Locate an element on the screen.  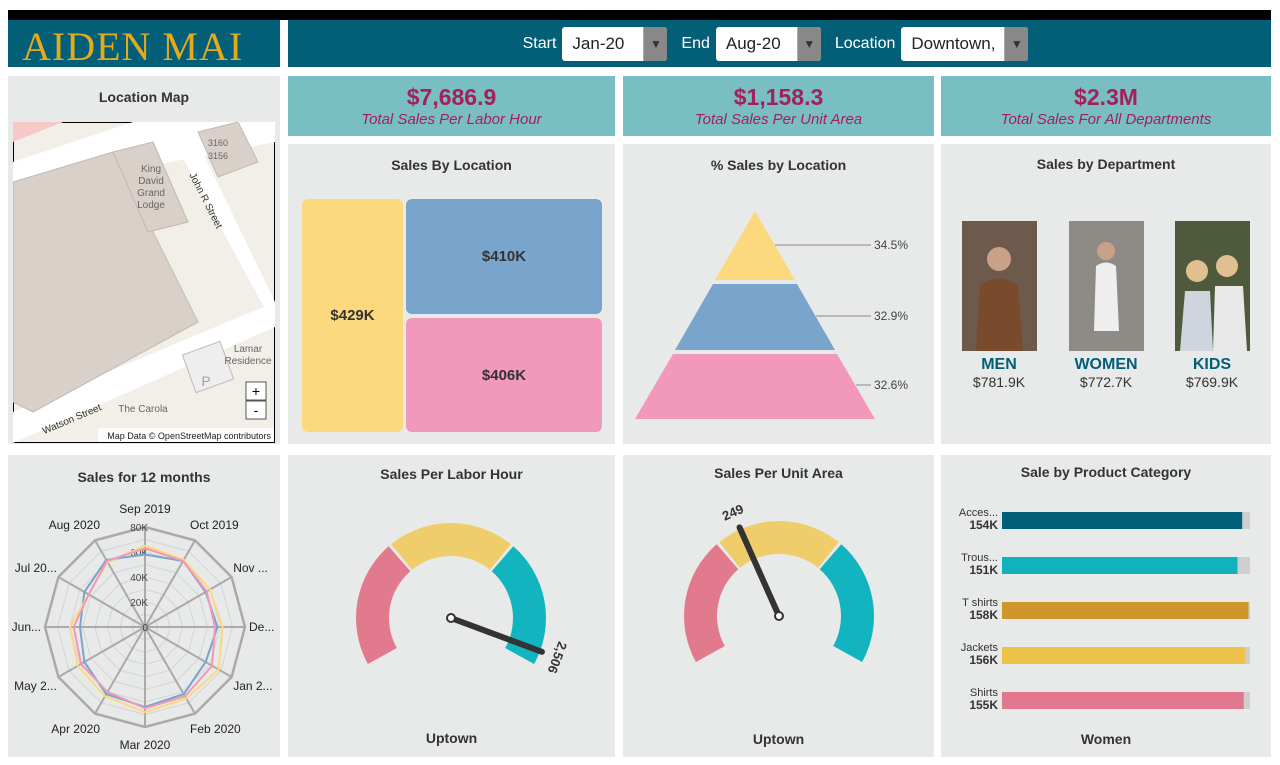
zoom-in-button: + is located at coordinates (256, 391).